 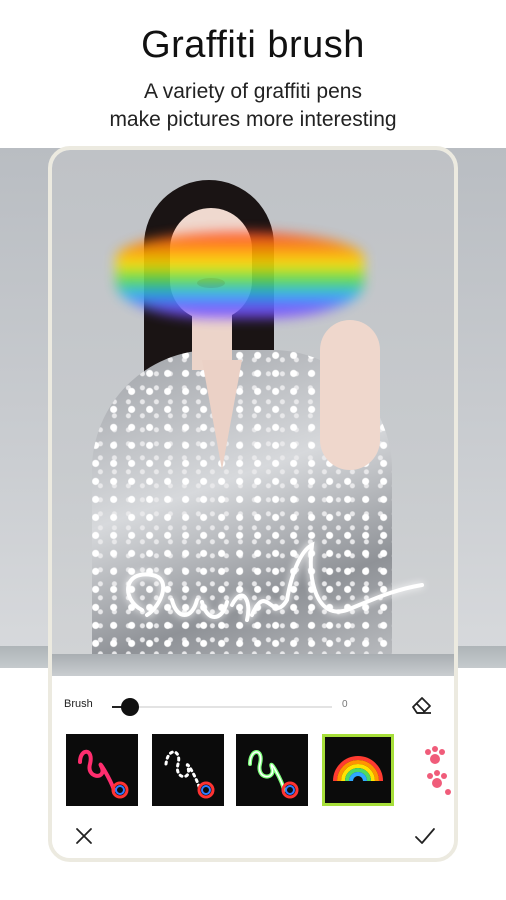 I want to click on brush-tiles, so click(x=260, y=771).